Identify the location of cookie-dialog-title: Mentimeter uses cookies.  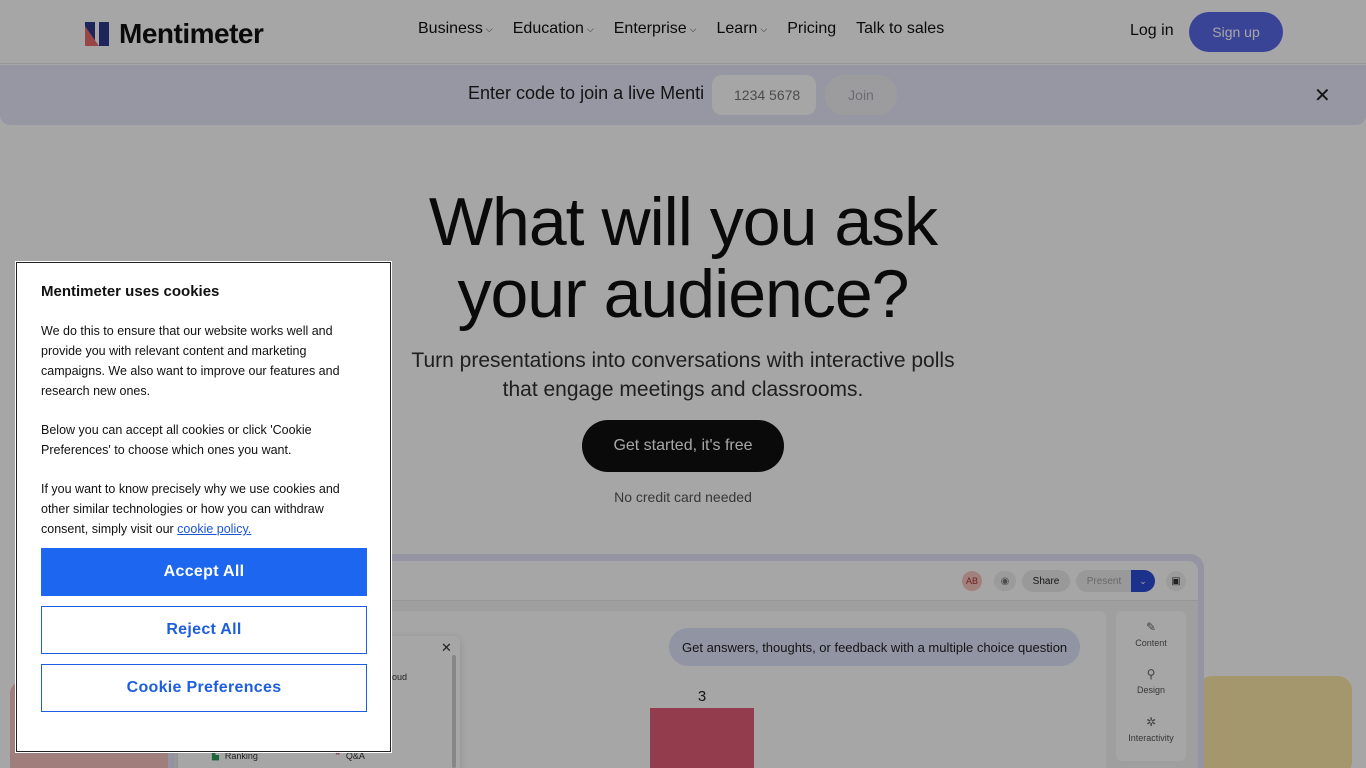
(130, 291).